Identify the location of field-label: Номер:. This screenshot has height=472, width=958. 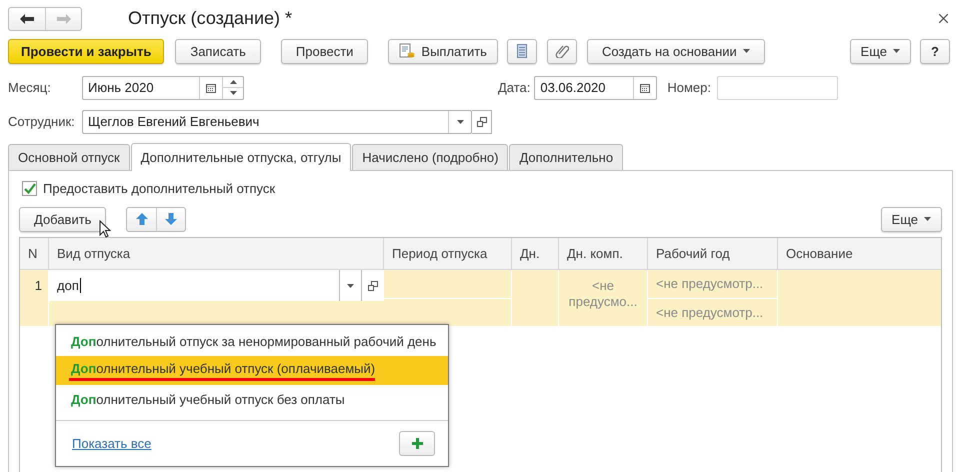
(689, 87).